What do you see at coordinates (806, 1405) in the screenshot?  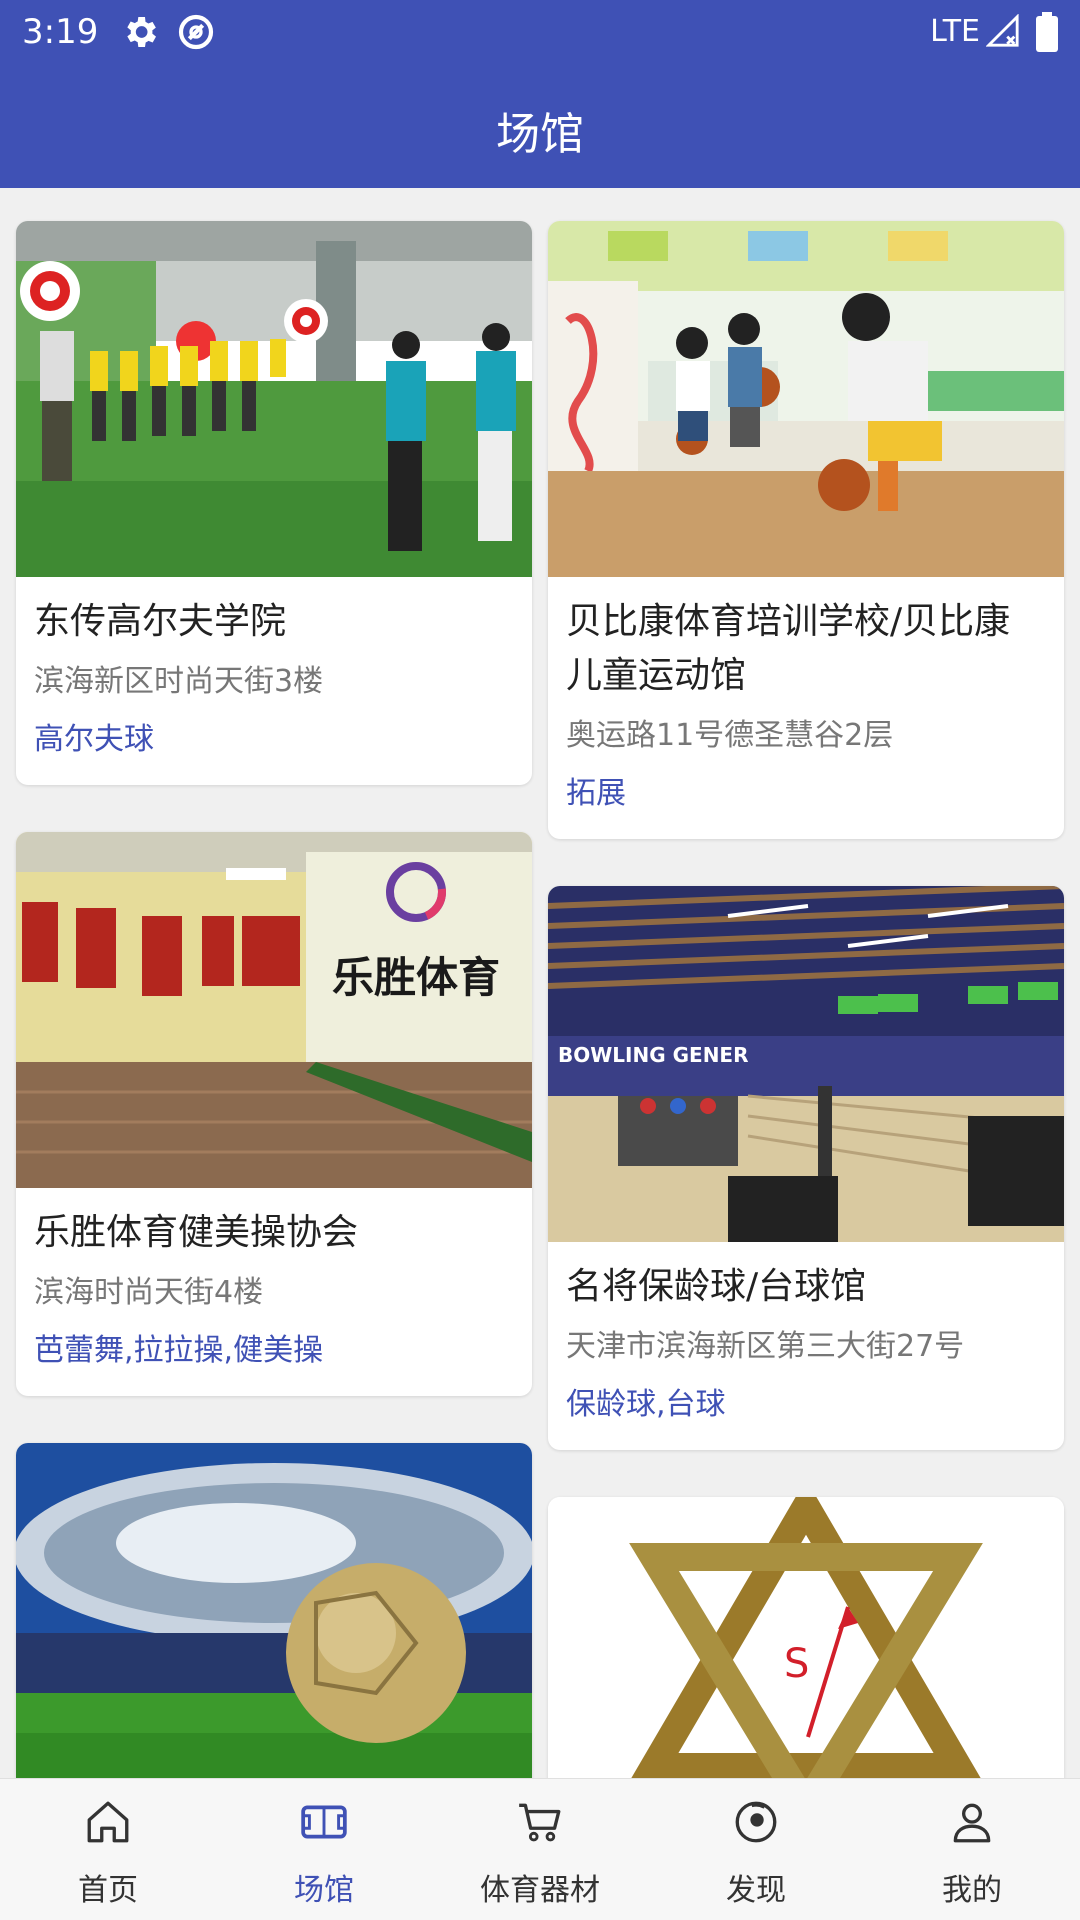 I see `venue-tags: 保龄球,台球` at bounding box center [806, 1405].